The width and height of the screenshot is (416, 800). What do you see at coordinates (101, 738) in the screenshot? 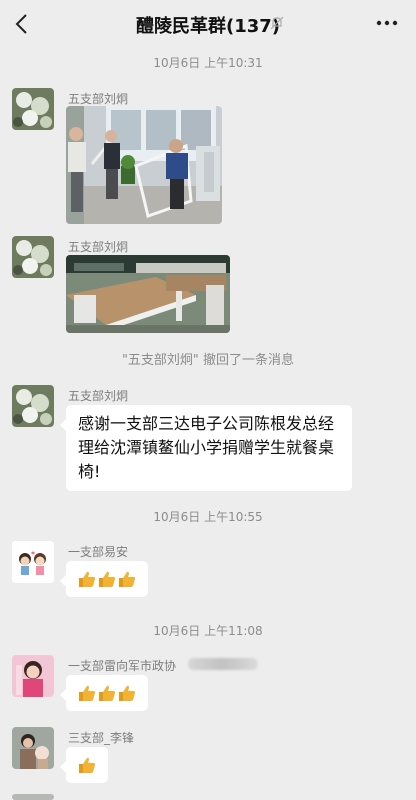
I see `sender-name: 三支部_李锋` at bounding box center [101, 738].